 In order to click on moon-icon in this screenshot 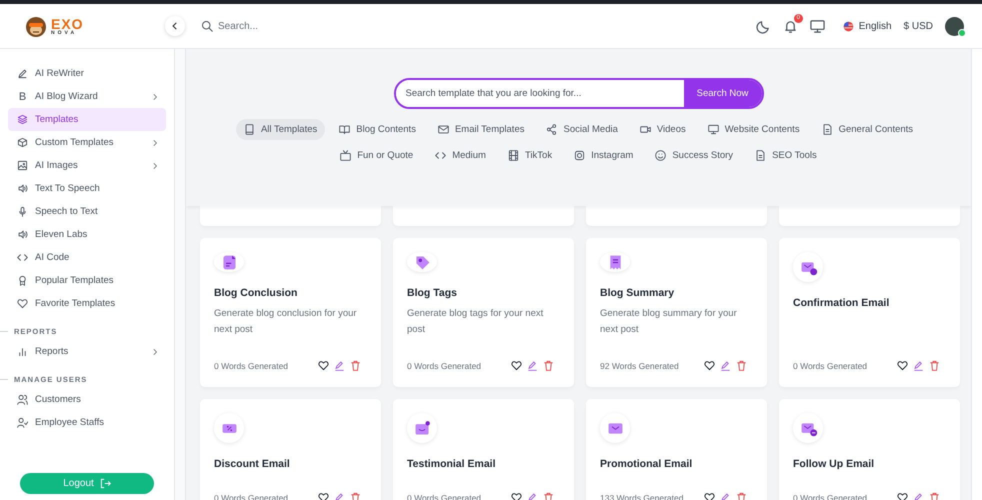, I will do `click(763, 26)`.